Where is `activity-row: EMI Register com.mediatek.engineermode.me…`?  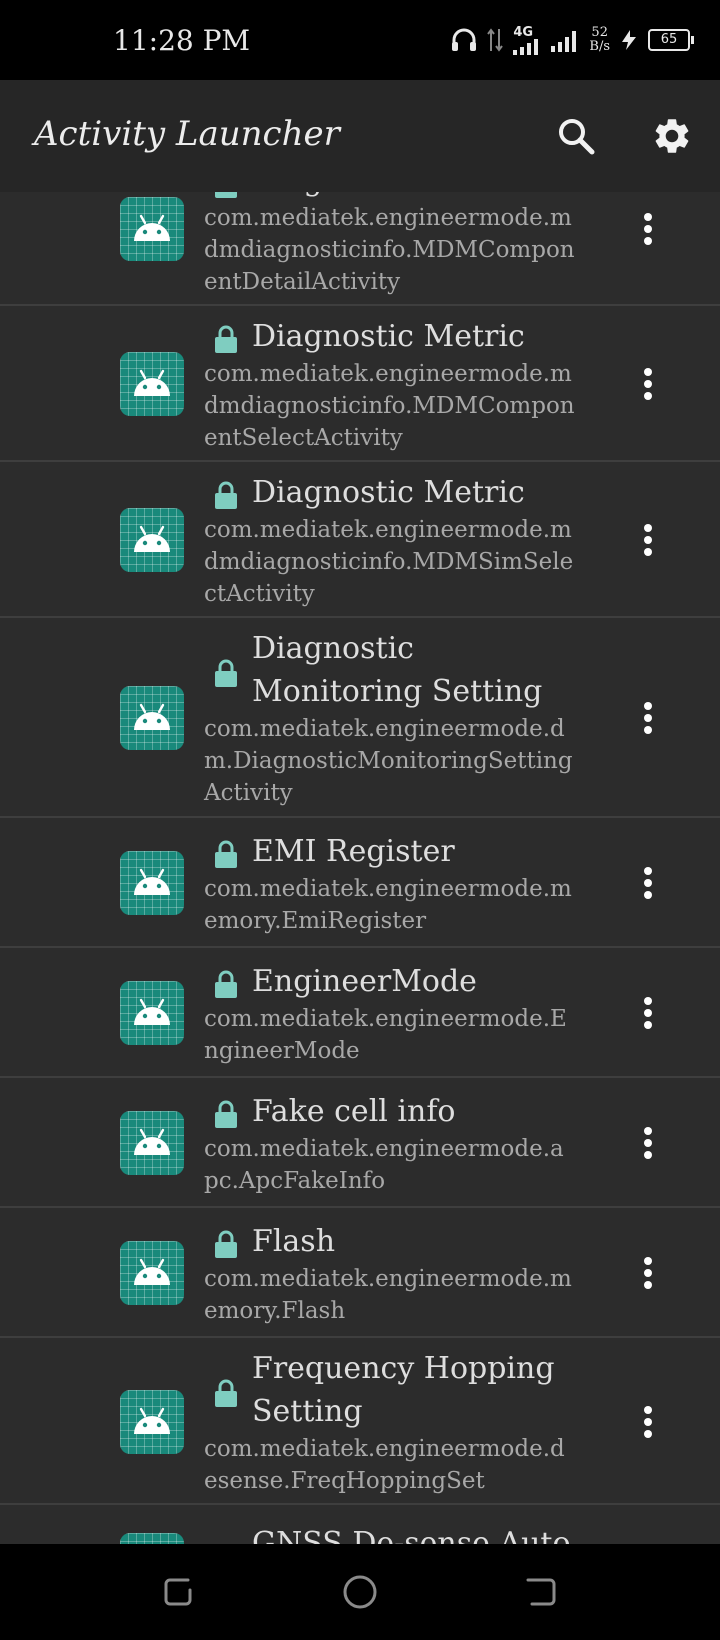 activity-row: EMI Register com.mediatek.engineermode.me… is located at coordinates (360, 883).